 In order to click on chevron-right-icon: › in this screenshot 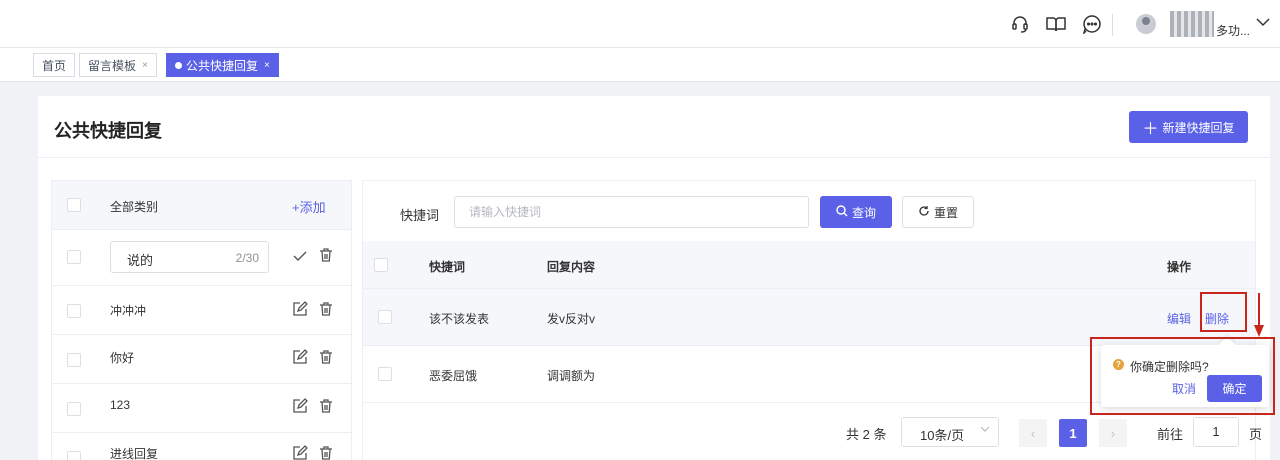, I will do `click(1113, 433)`.